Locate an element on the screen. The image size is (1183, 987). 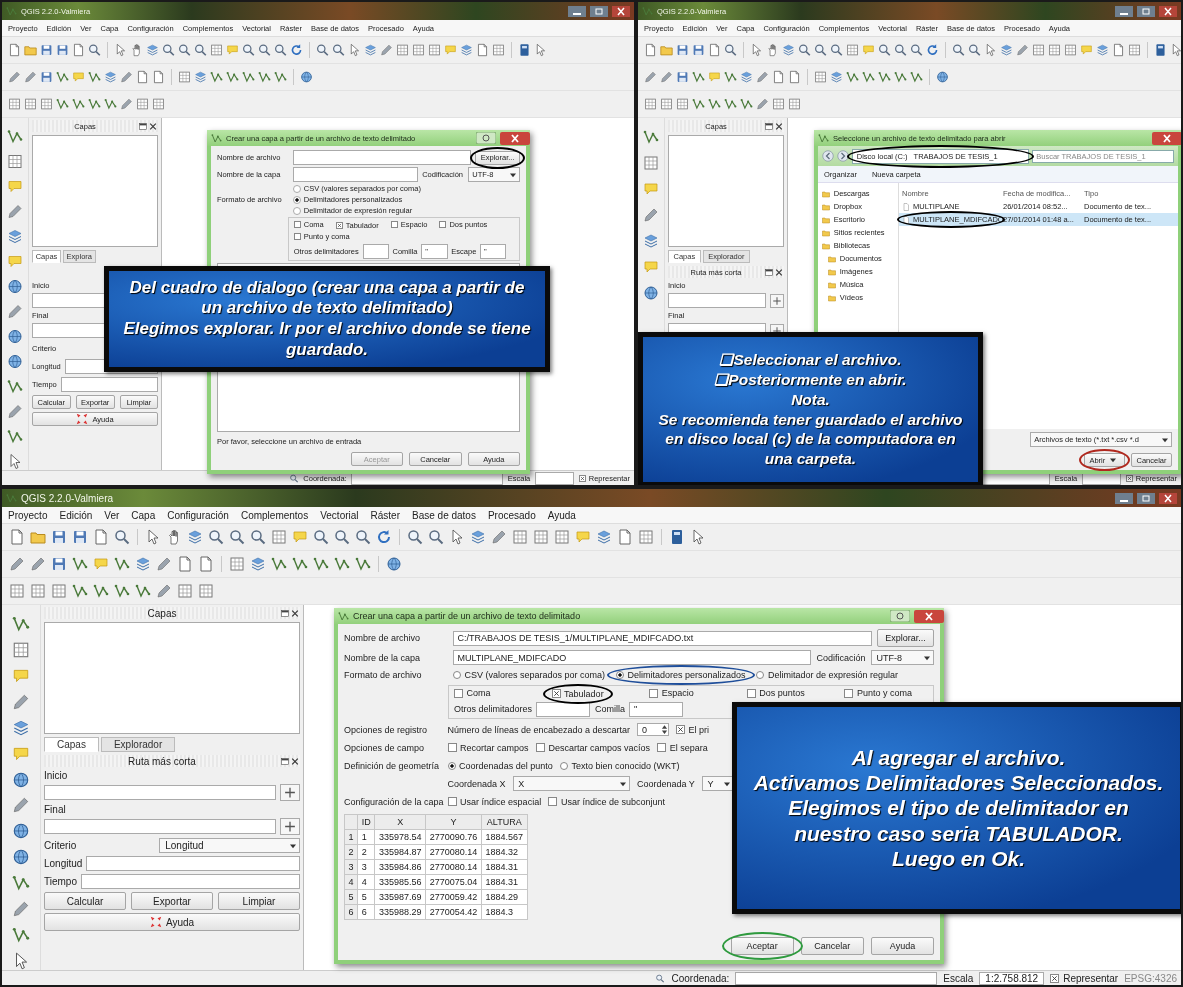
row-header: 2 is located at coordinates (351, 852).